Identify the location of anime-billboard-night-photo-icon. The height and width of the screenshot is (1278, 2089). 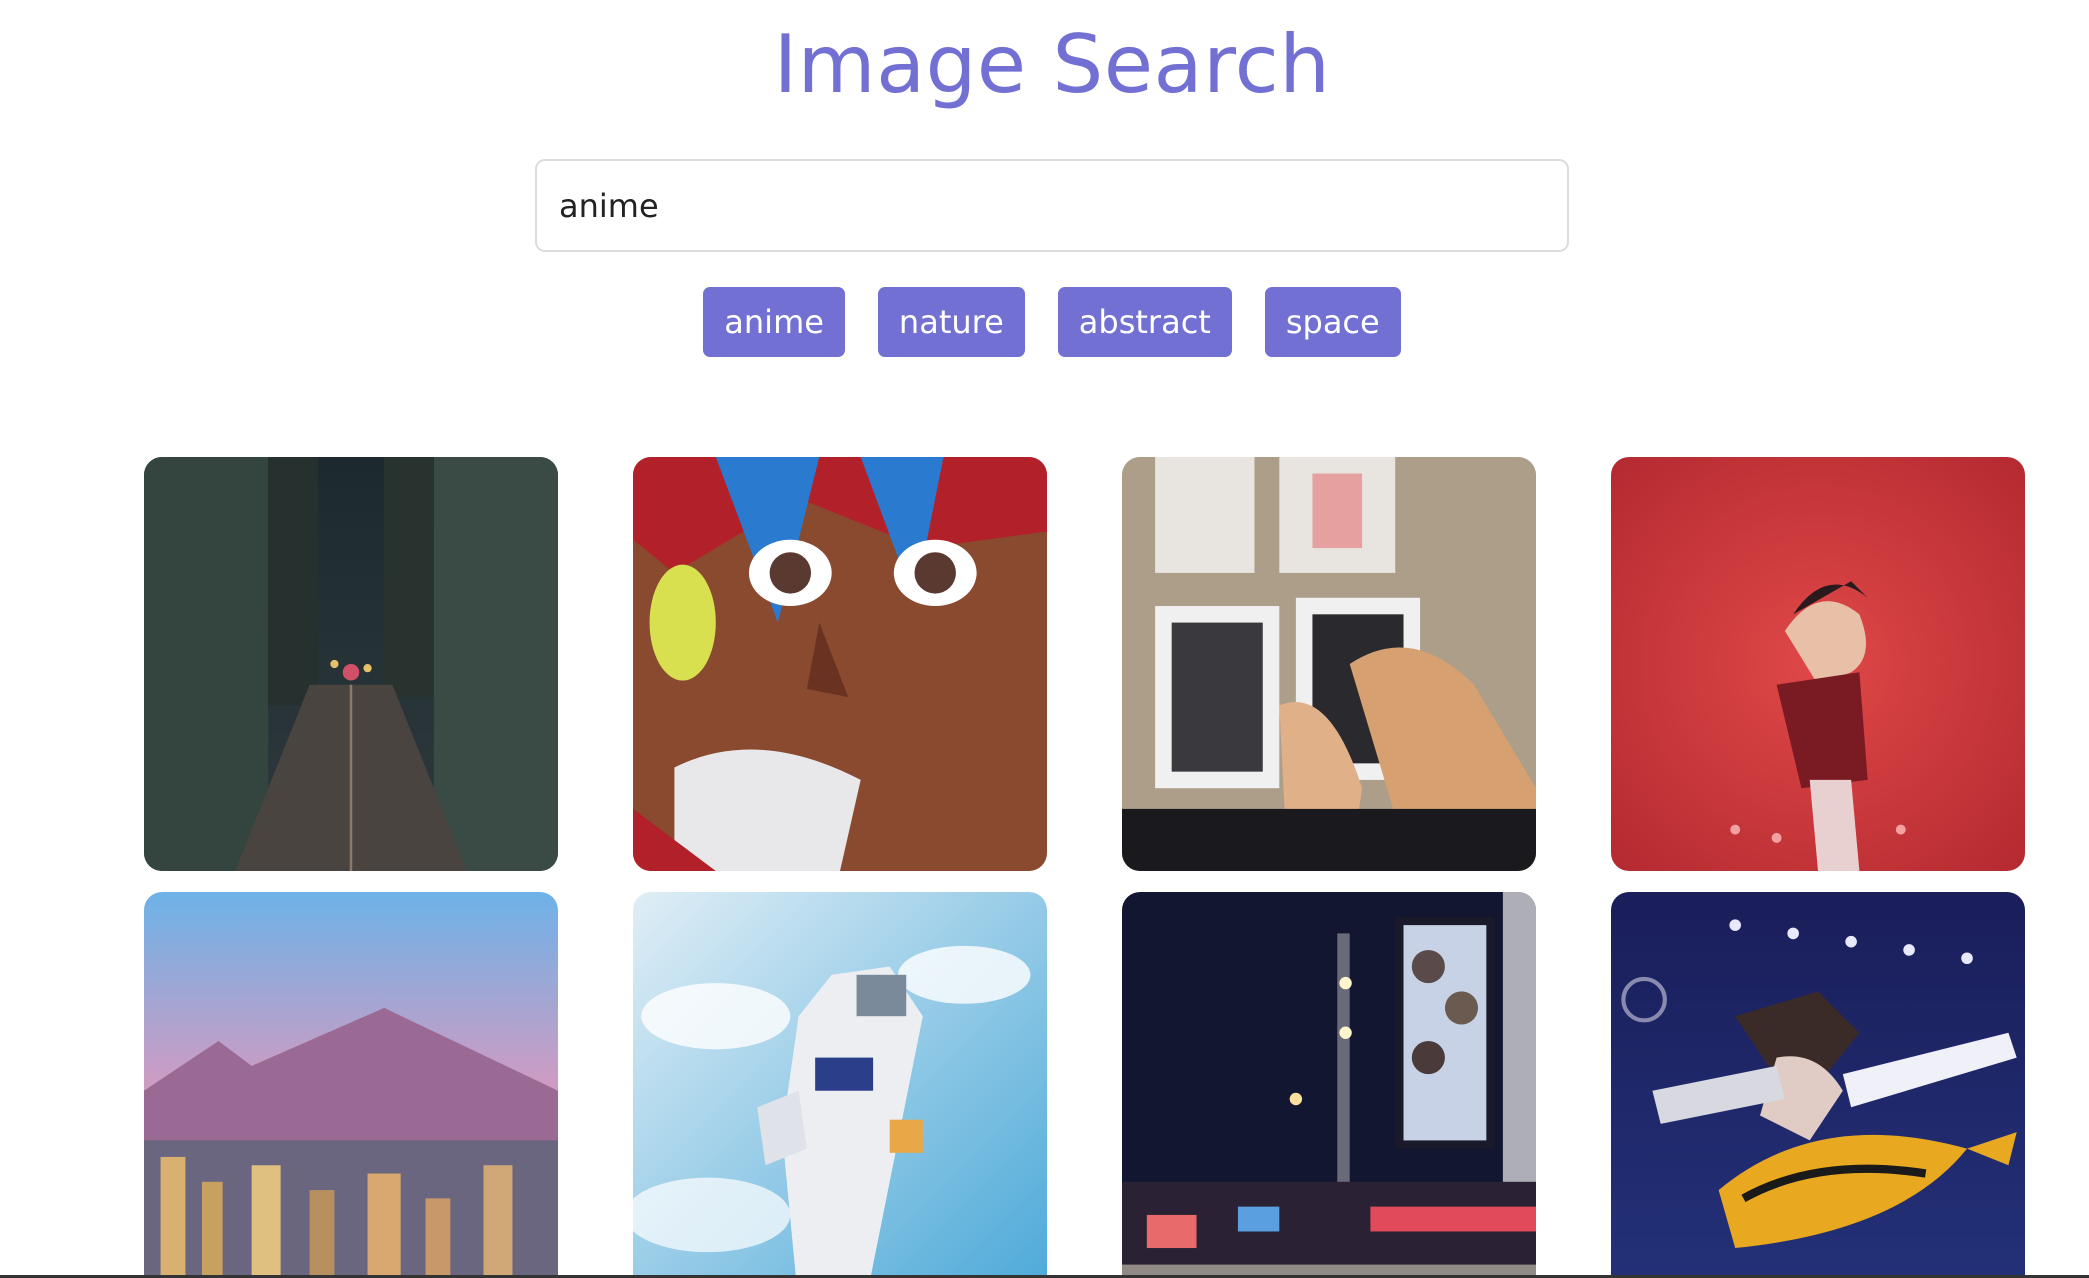
(1329, 1085).